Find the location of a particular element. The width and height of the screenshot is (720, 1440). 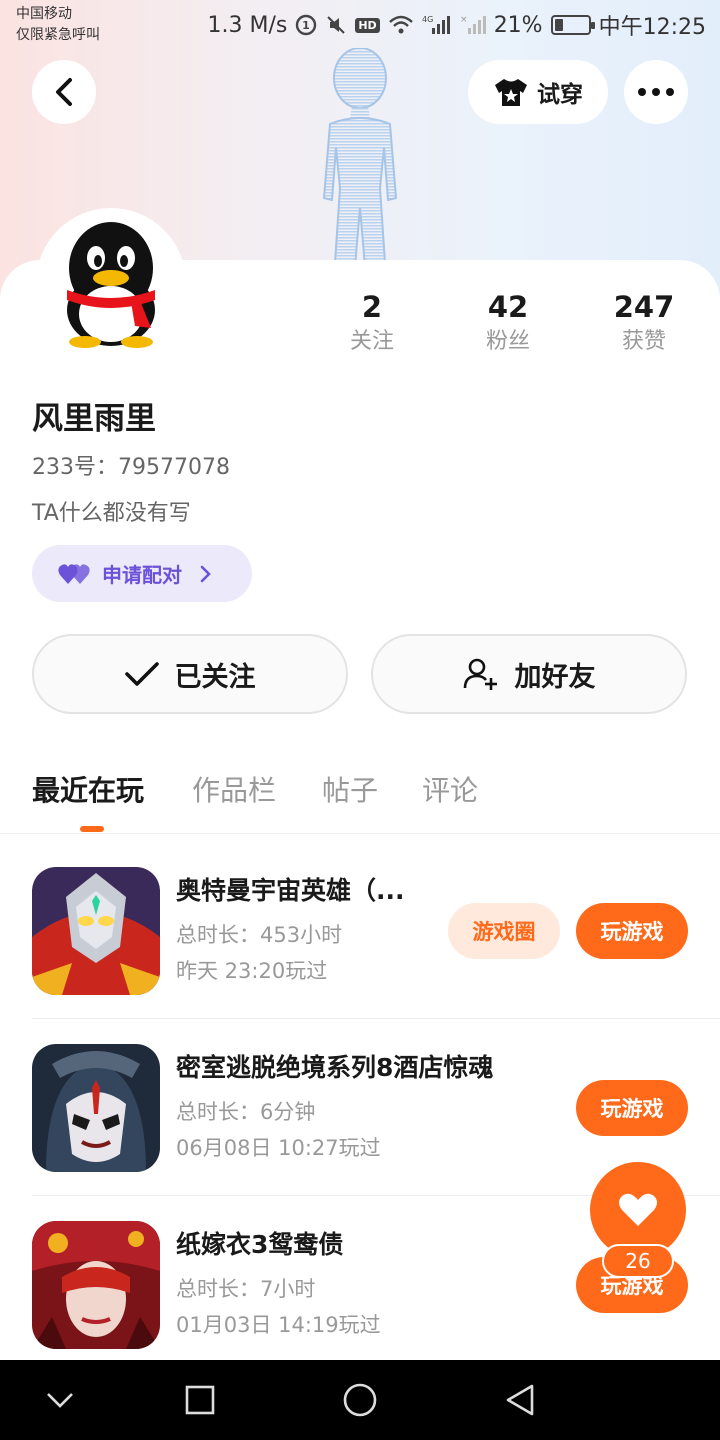

game-last-played: 昨天 23:20玩过 is located at coordinates (252, 971).